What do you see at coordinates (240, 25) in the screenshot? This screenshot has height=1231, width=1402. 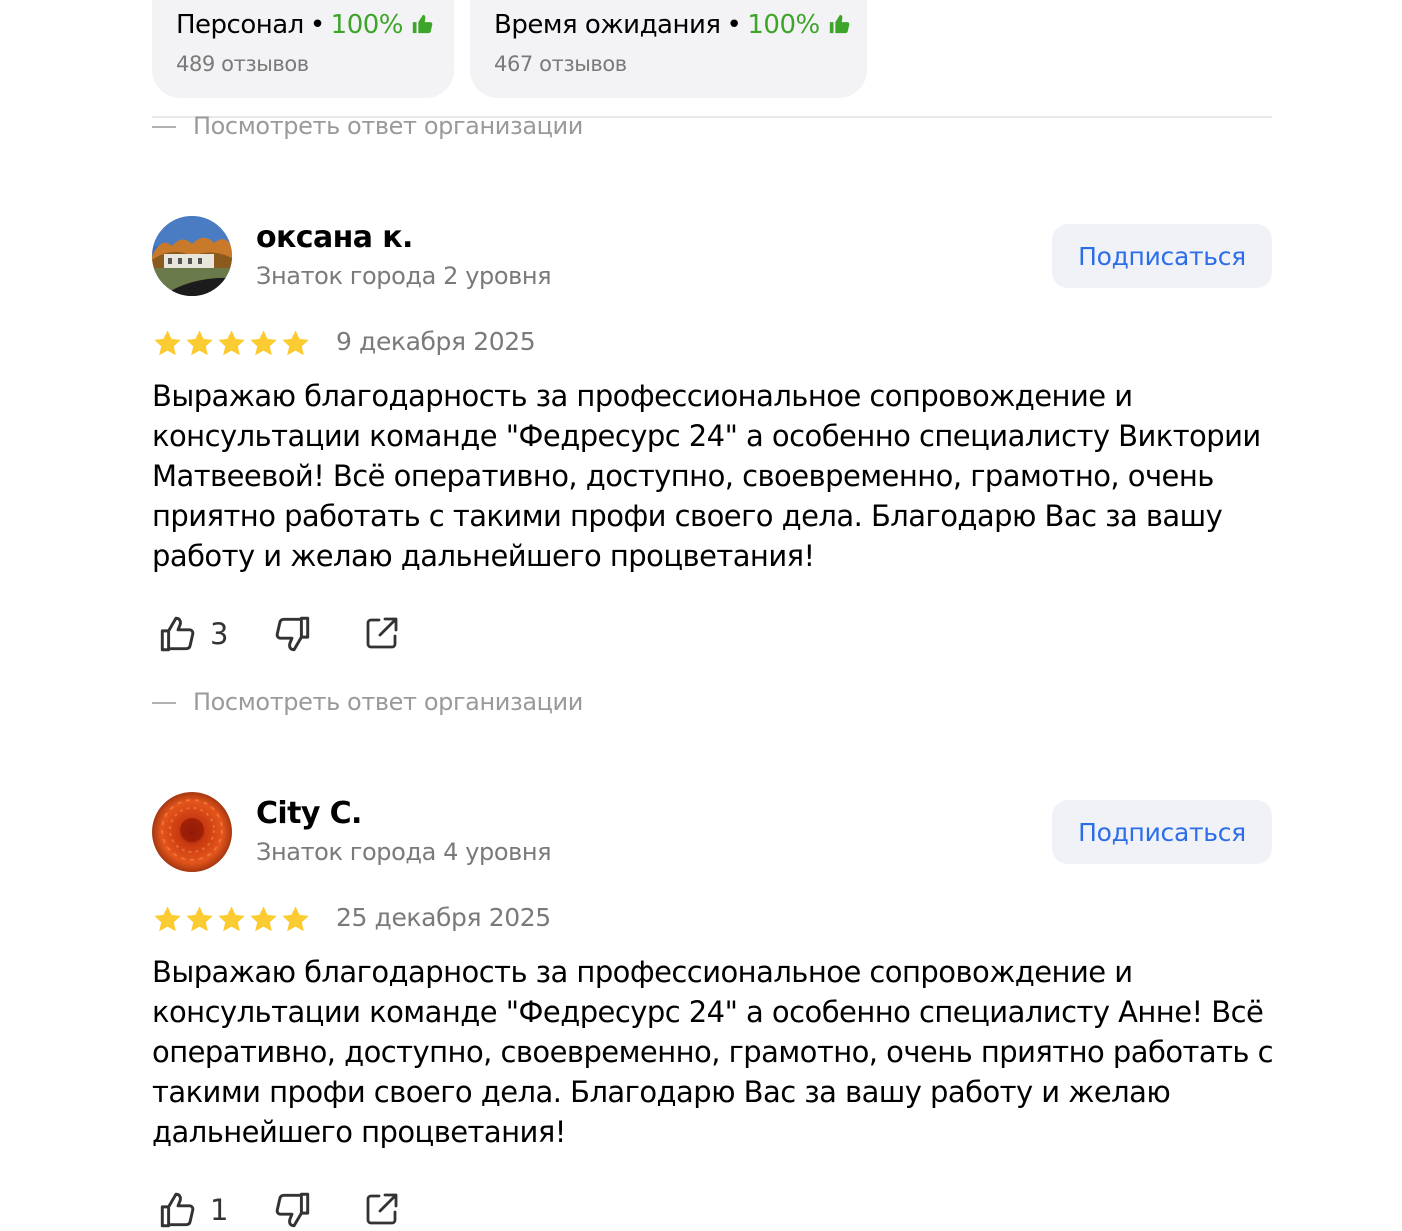 I see `aspect-name: Персонал` at bounding box center [240, 25].